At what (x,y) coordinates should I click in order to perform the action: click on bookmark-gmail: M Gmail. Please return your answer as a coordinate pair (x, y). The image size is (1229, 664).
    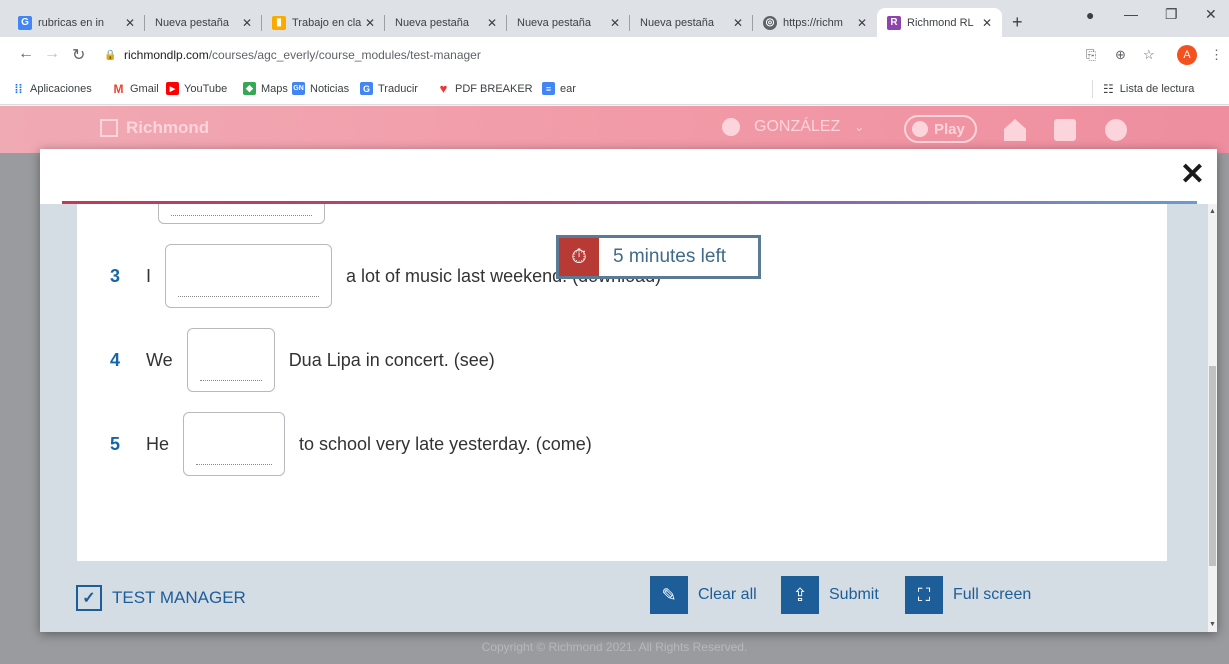
    Looking at the image, I should click on (135, 89).